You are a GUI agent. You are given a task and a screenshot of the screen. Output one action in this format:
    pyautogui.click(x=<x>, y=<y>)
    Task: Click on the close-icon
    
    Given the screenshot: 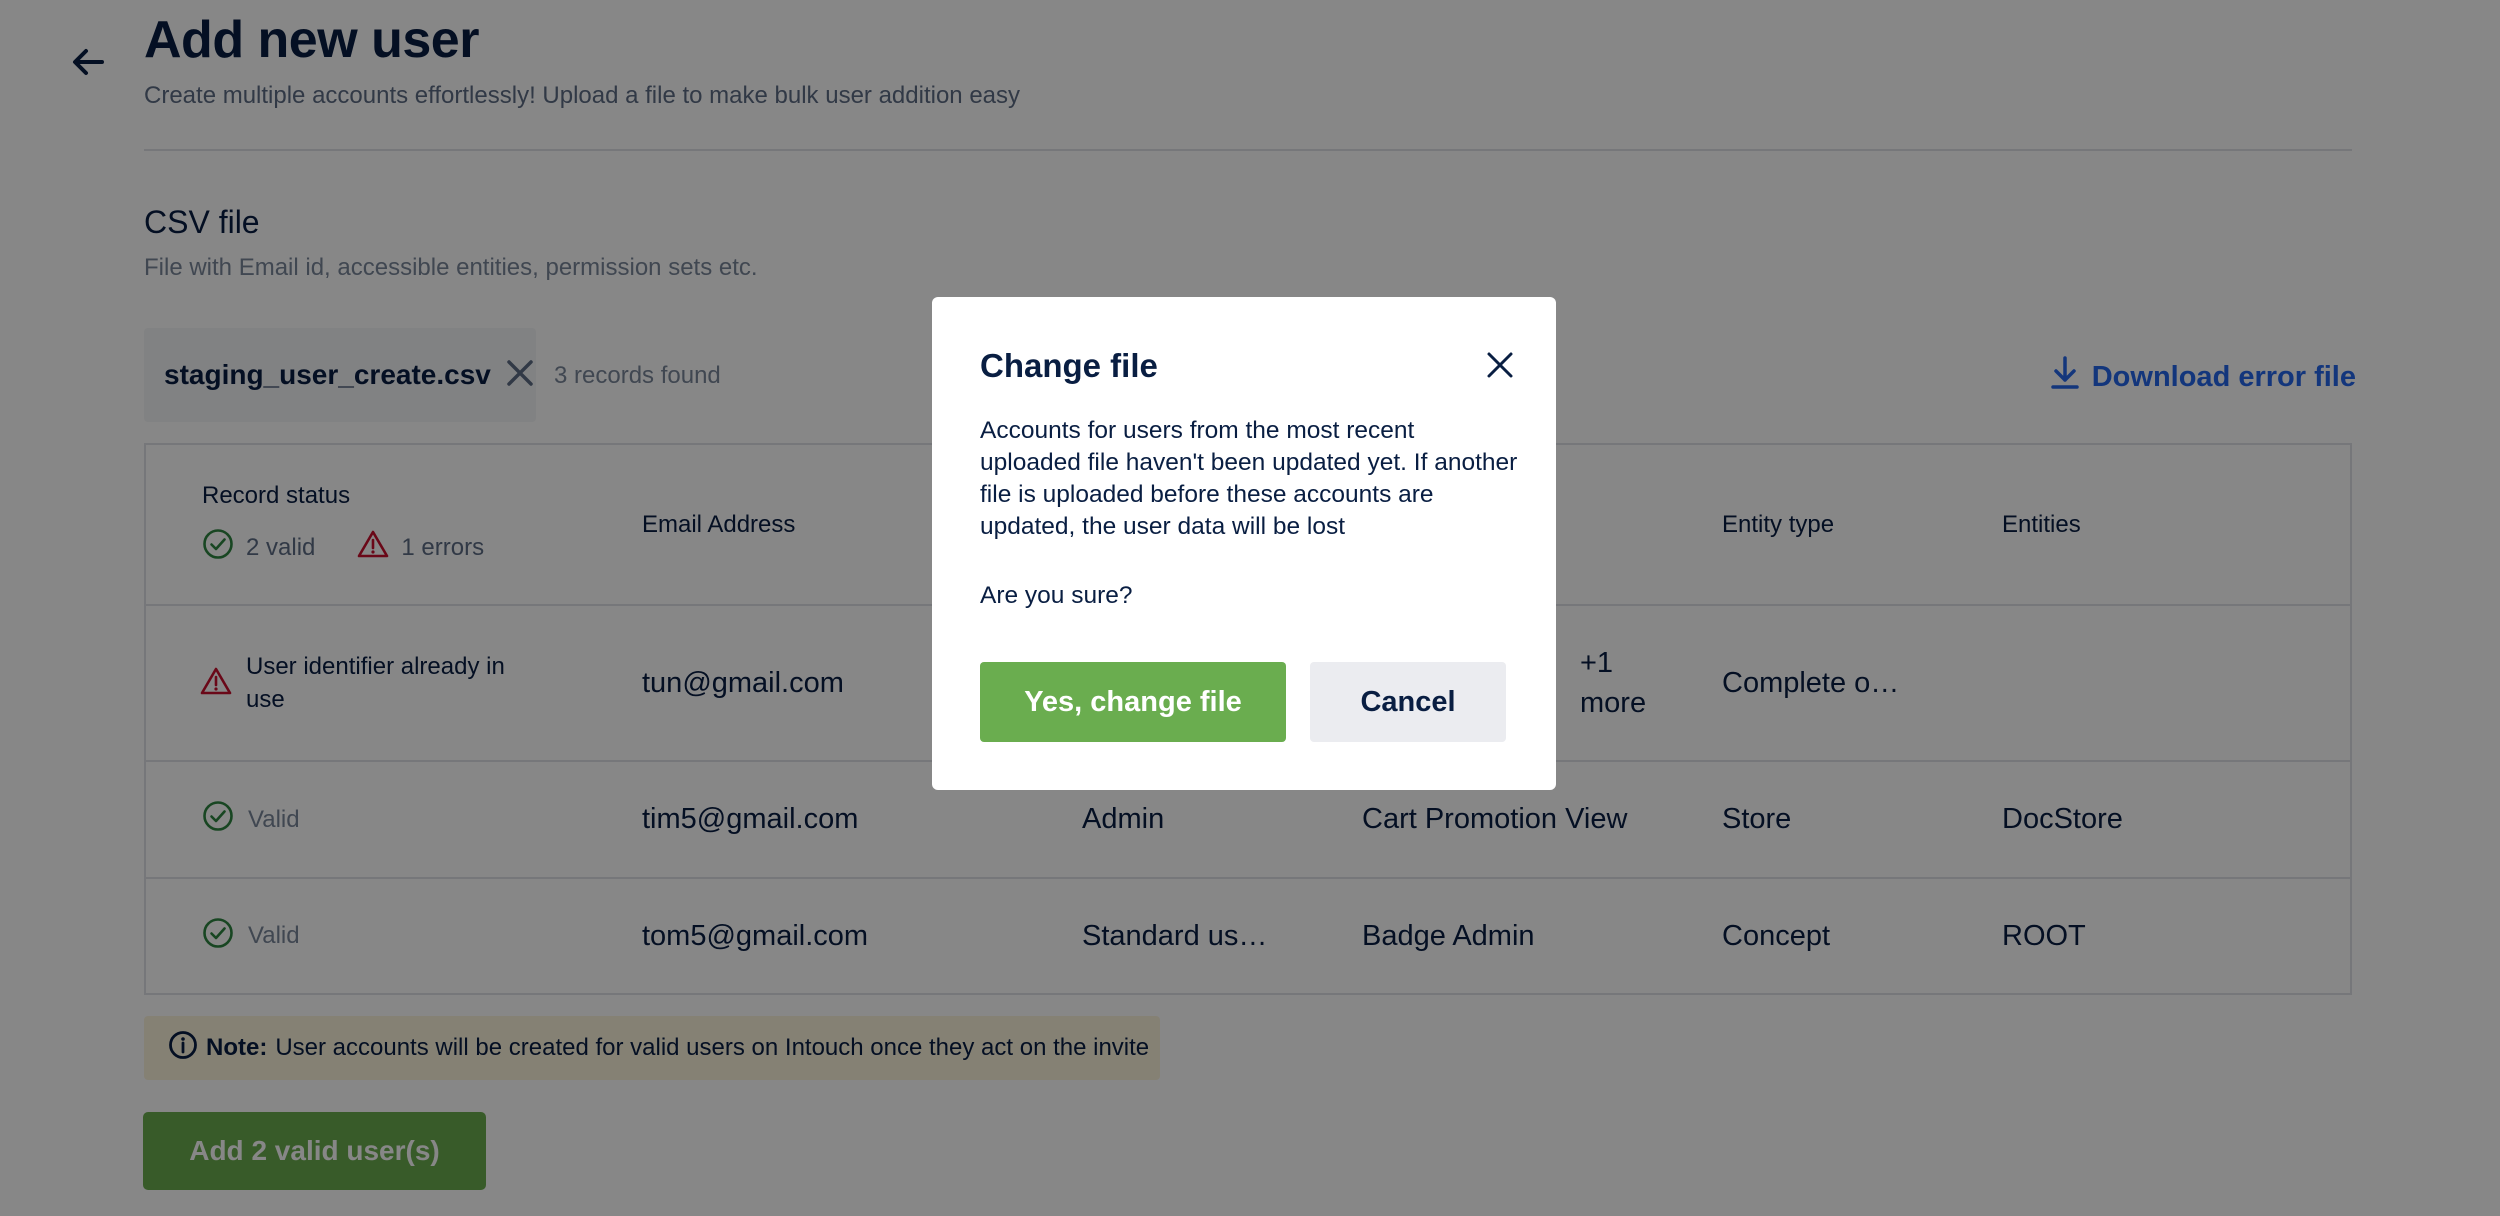 What is the action you would take?
    pyautogui.click(x=1500, y=367)
    